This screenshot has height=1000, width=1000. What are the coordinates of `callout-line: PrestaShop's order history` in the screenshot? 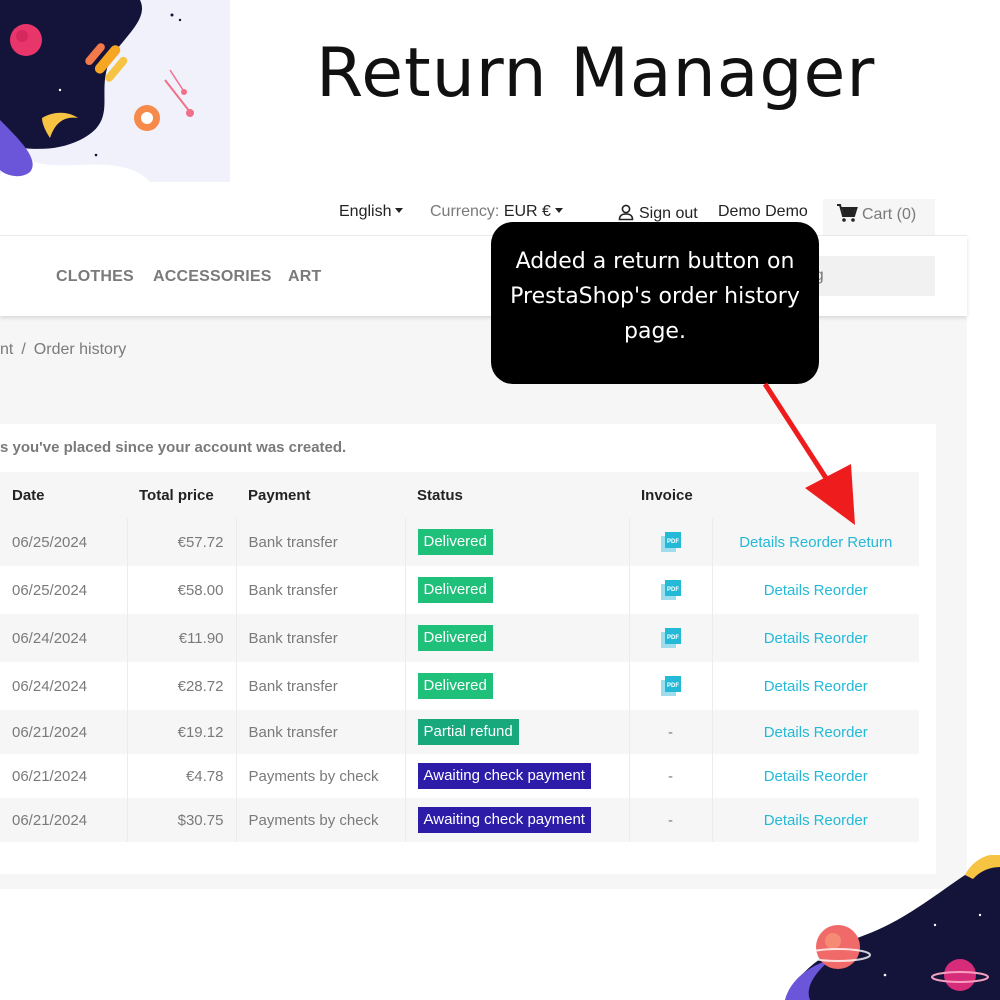 It's located at (655, 296).